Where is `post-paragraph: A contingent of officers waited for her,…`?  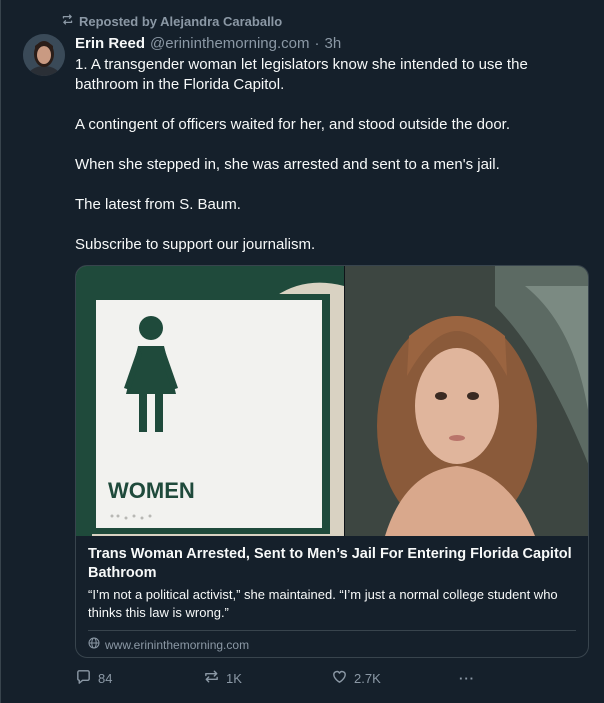 post-paragraph: A contingent of officers waited for her,… is located at coordinates (293, 124).